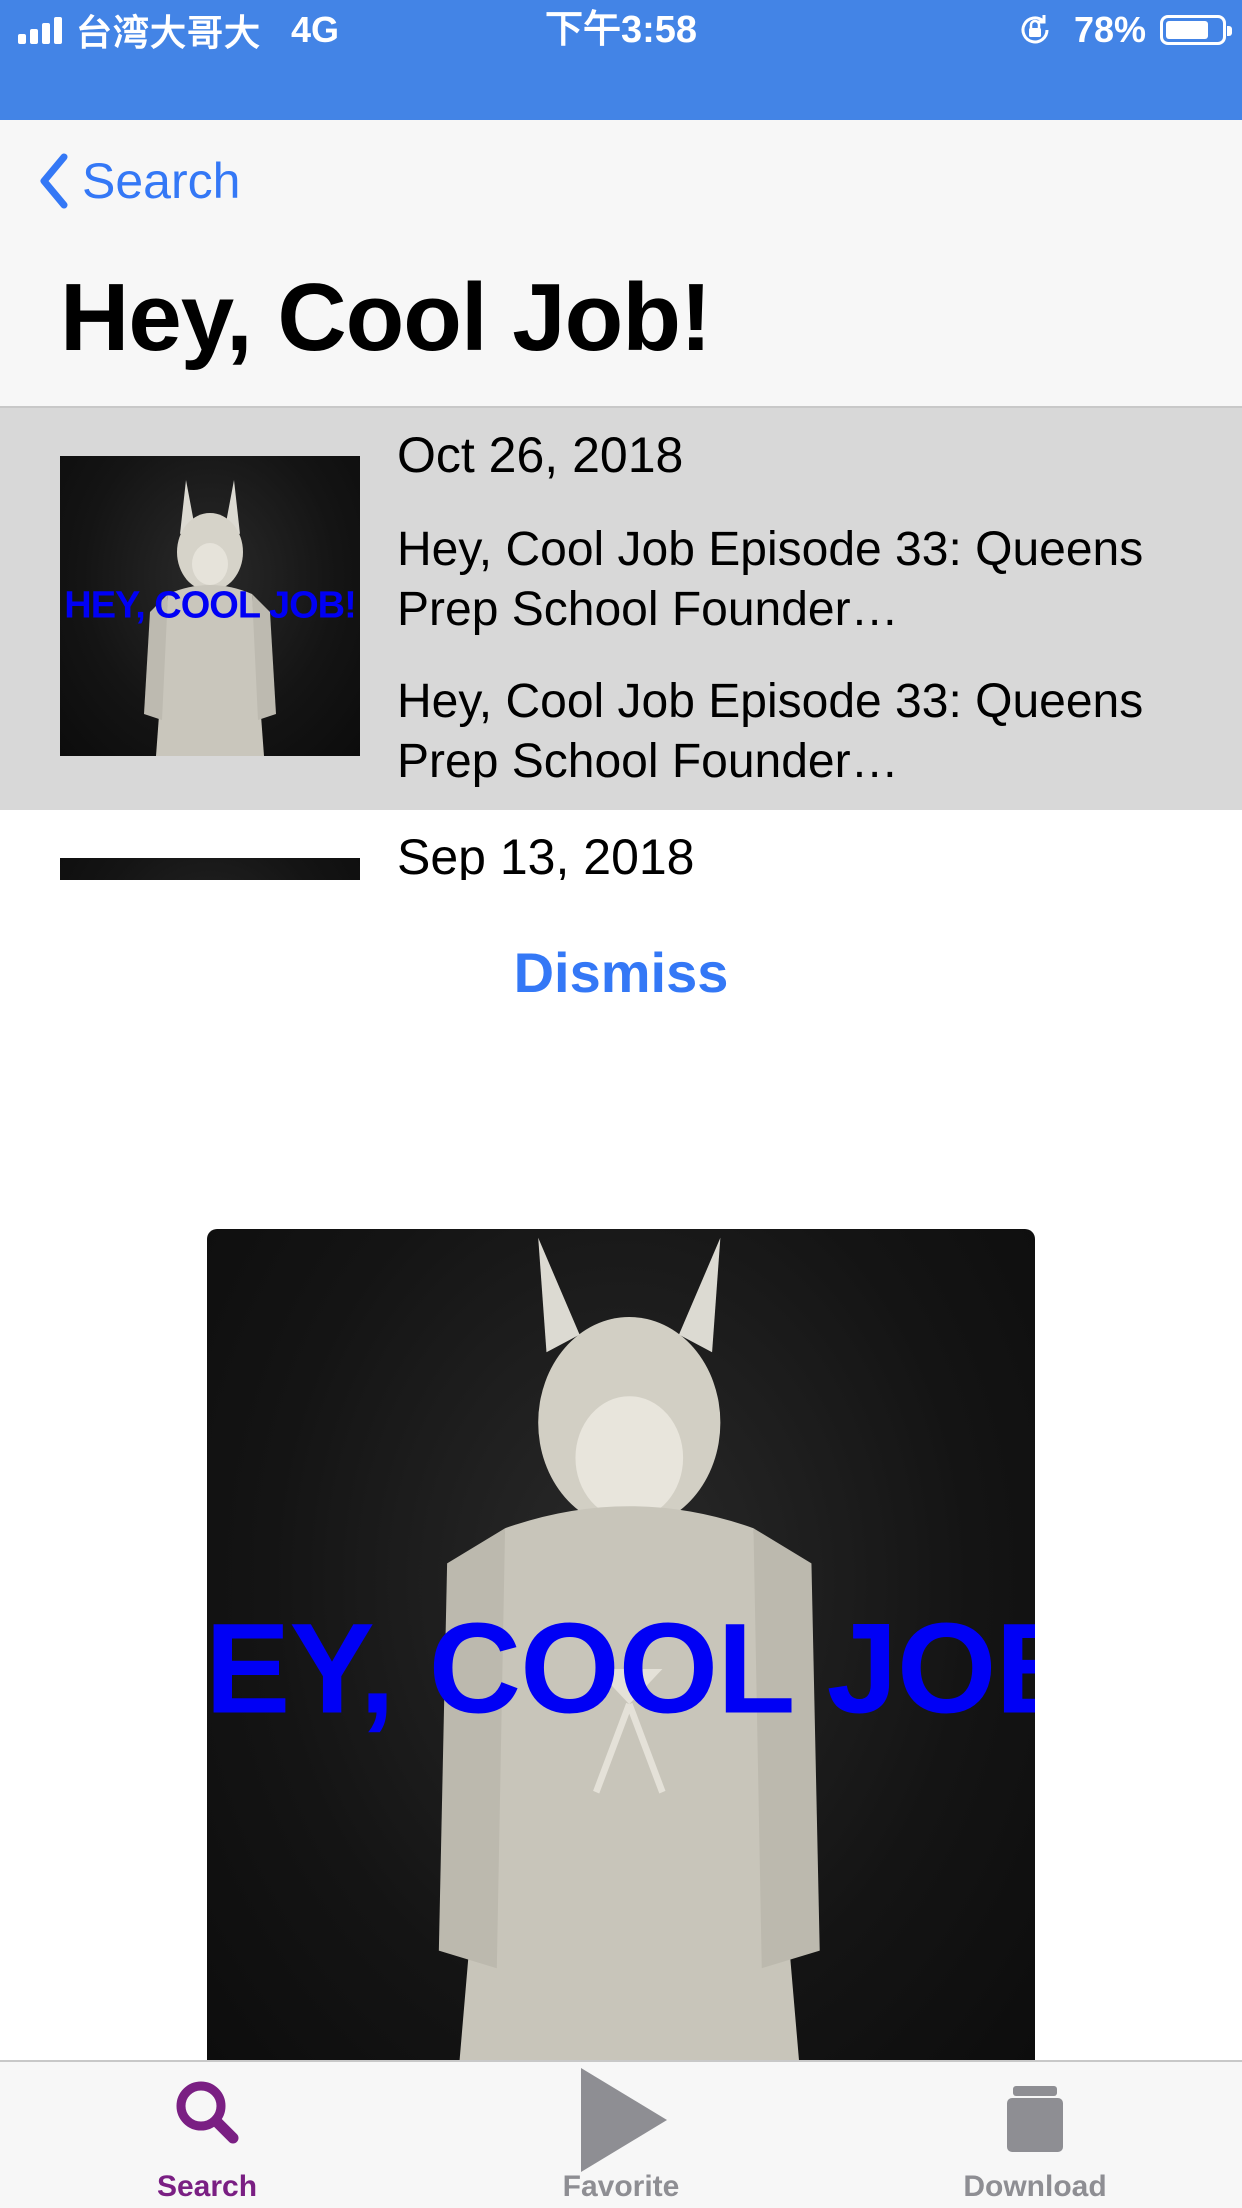 Image resolution: width=1242 pixels, height=2208 pixels. I want to click on page-title: Hey, Cool Job!, so click(386, 317).